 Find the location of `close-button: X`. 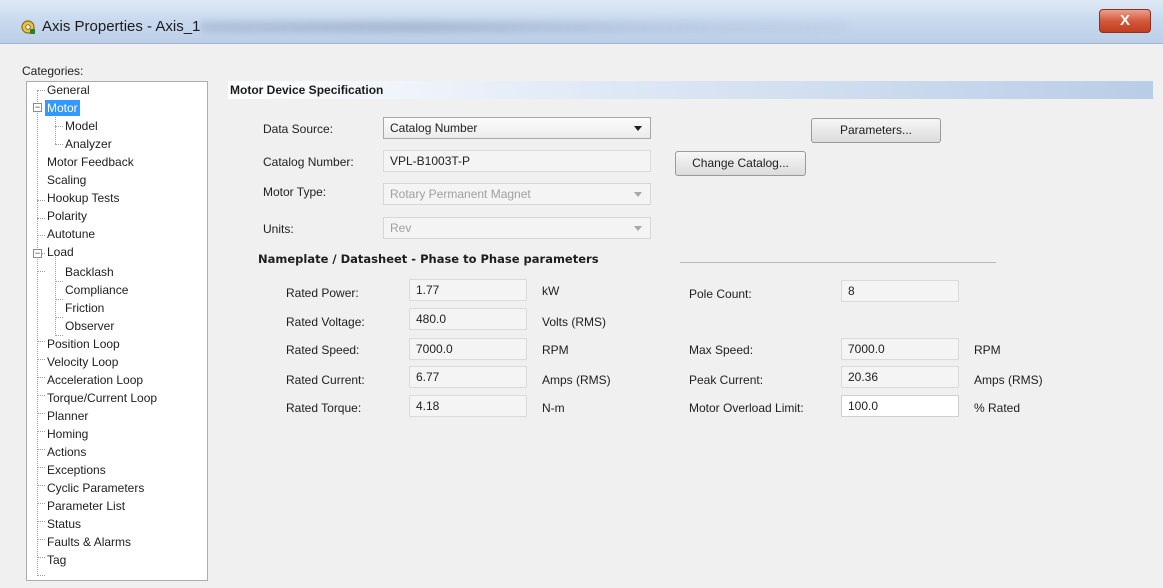

close-button: X is located at coordinates (1125, 21).